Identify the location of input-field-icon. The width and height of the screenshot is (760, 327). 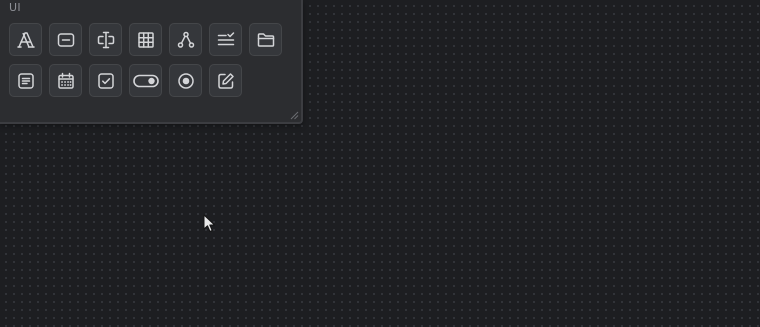
(65, 39).